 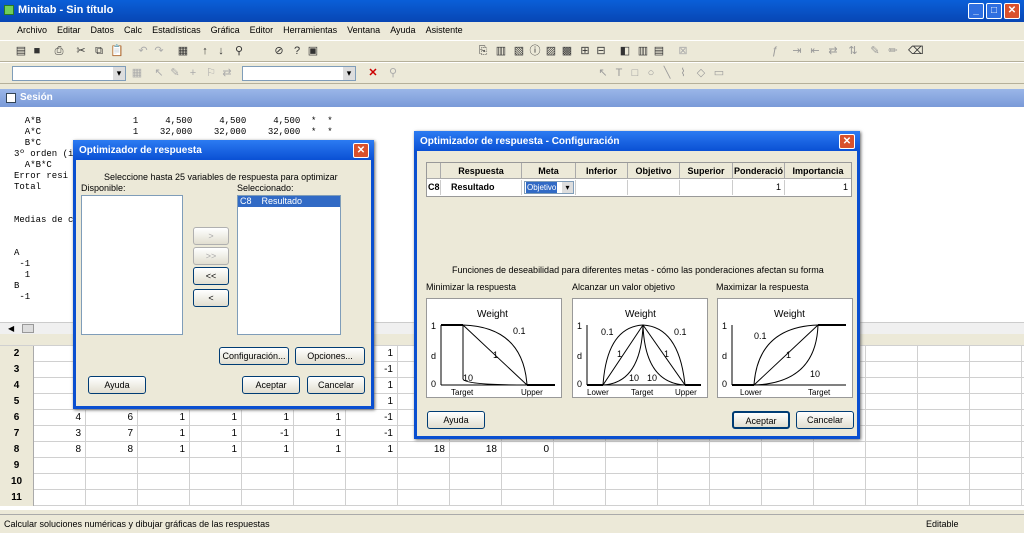 What do you see at coordinates (667, 73) in the screenshot?
I see `line-icon: ╲` at bounding box center [667, 73].